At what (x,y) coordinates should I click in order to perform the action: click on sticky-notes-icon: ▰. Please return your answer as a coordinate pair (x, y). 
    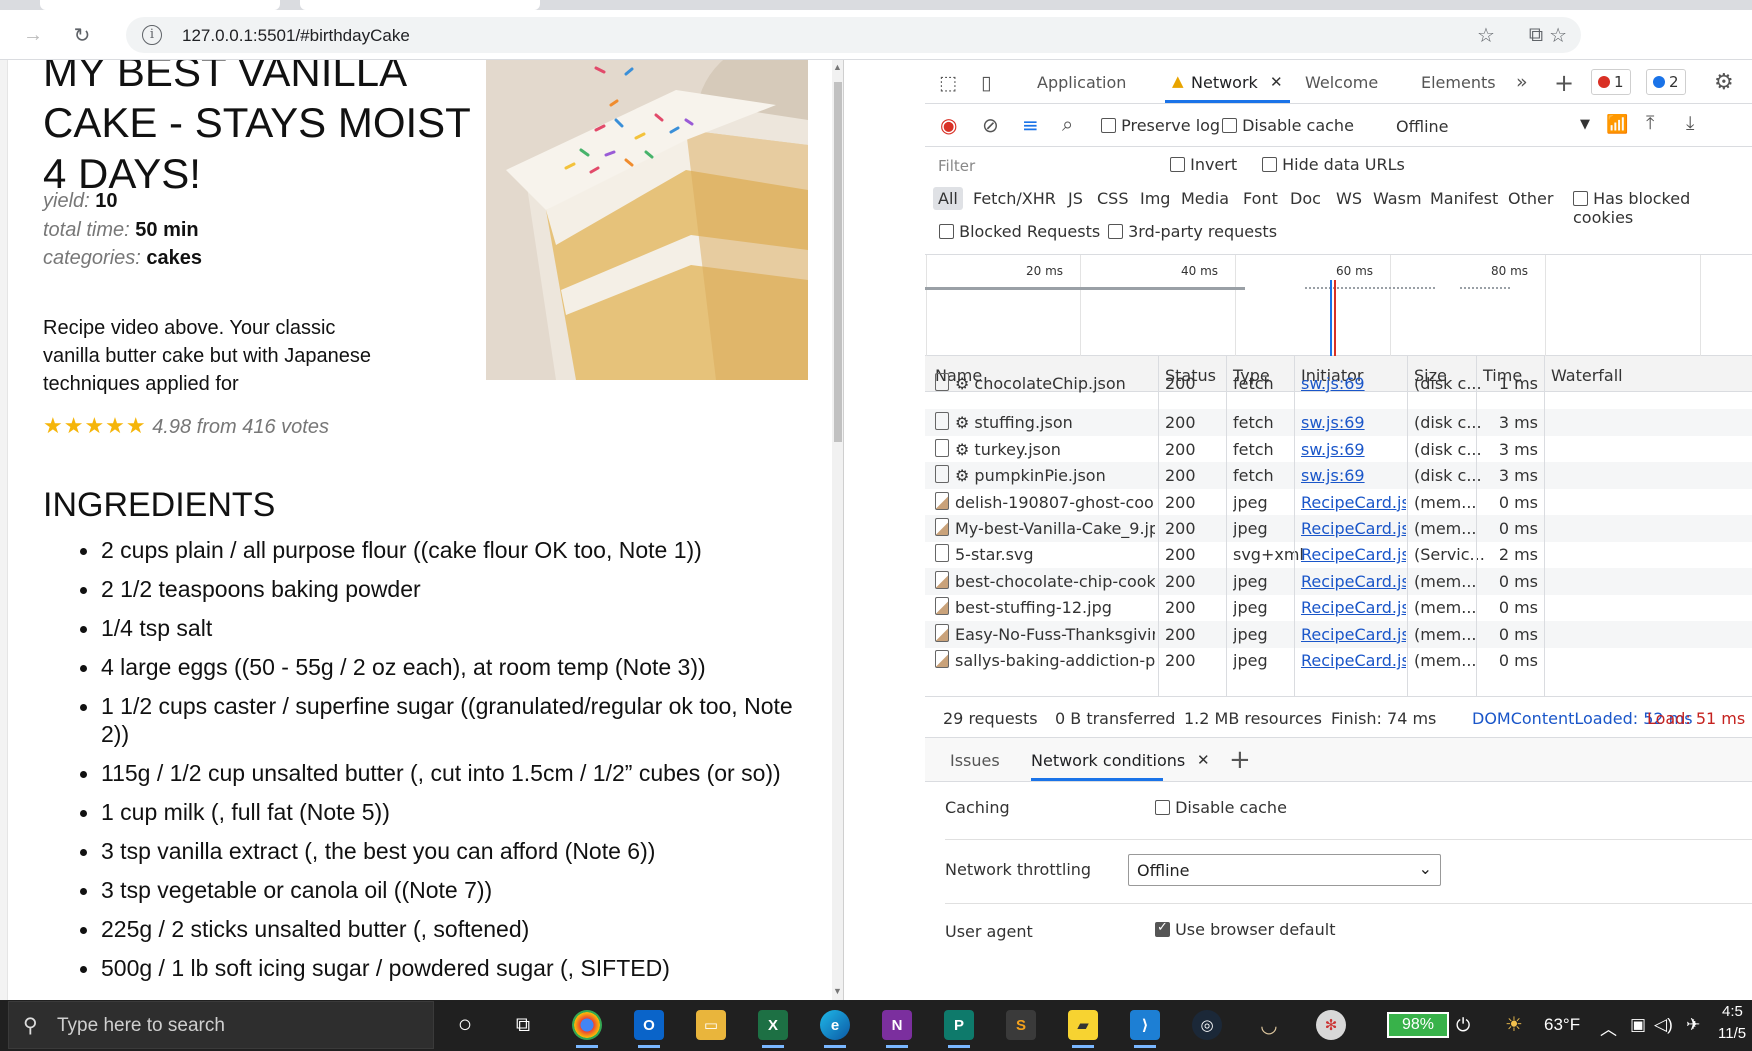
    Looking at the image, I should click on (1083, 1029).